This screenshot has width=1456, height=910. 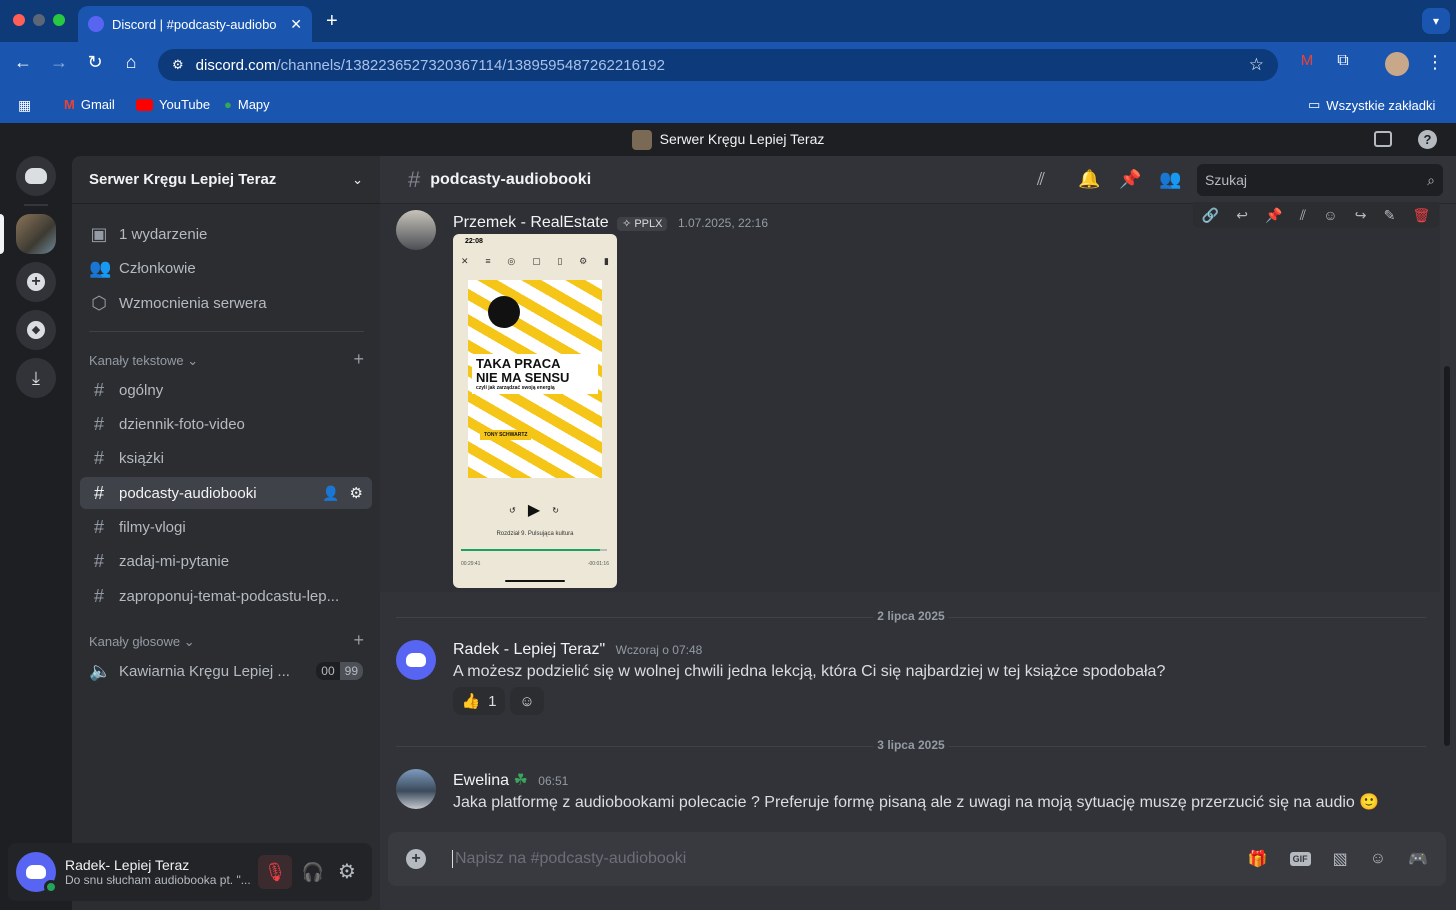 What do you see at coordinates (226, 359) in the screenshot?
I see `text-channels-category: Kanały tekstowe ⌄ +` at bounding box center [226, 359].